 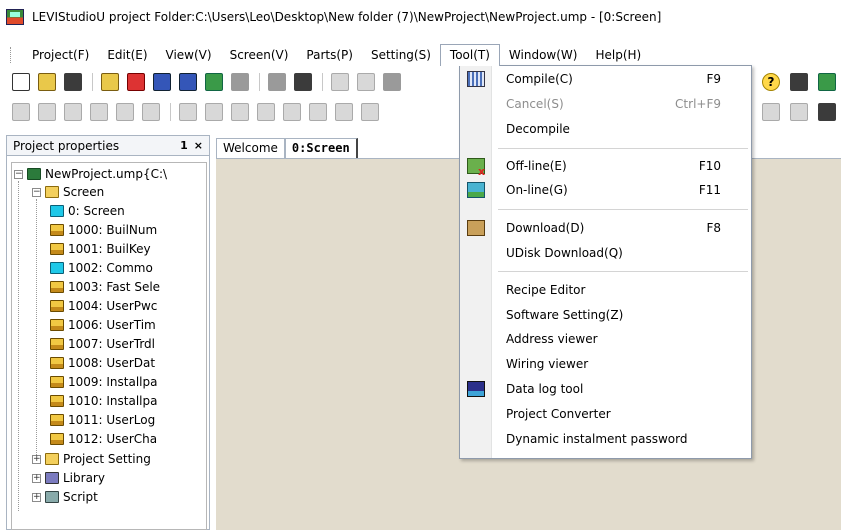 What do you see at coordinates (605, 253) in the screenshot?
I see `menu-item-udisk-download: UDisk Download(Q)` at bounding box center [605, 253].